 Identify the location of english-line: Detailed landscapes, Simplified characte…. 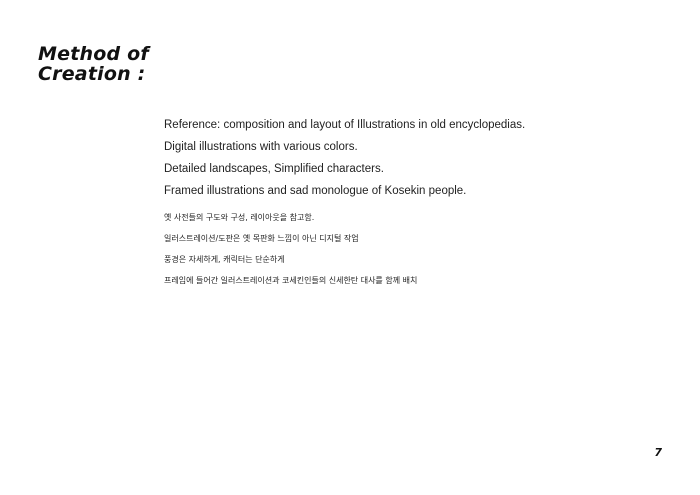
(274, 169).